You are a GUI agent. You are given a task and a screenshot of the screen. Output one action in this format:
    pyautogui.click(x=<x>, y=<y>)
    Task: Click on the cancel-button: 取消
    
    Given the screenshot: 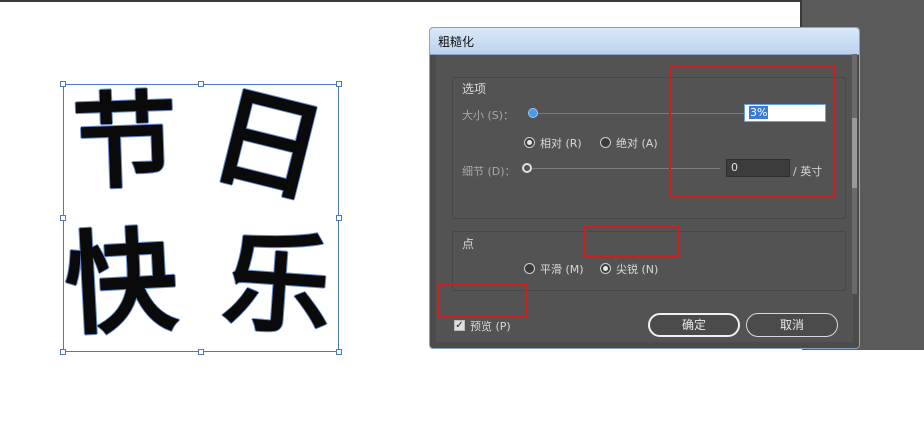 What is the action you would take?
    pyautogui.click(x=792, y=325)
    